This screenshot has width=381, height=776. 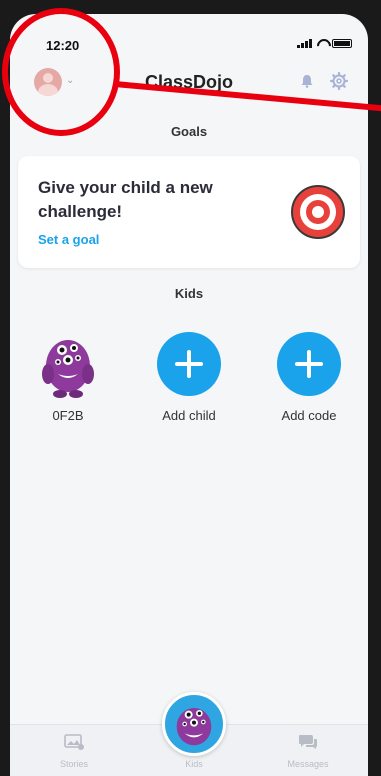 I want to click on kids-section-title: Kids, so click(x=189, y=293).